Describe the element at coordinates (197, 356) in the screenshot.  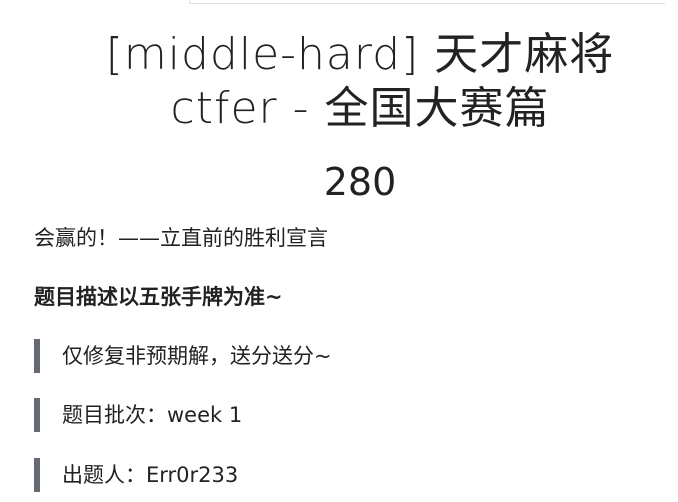
I see `blockquote-text: 仅修复非预期解，送分送分~` at that location.